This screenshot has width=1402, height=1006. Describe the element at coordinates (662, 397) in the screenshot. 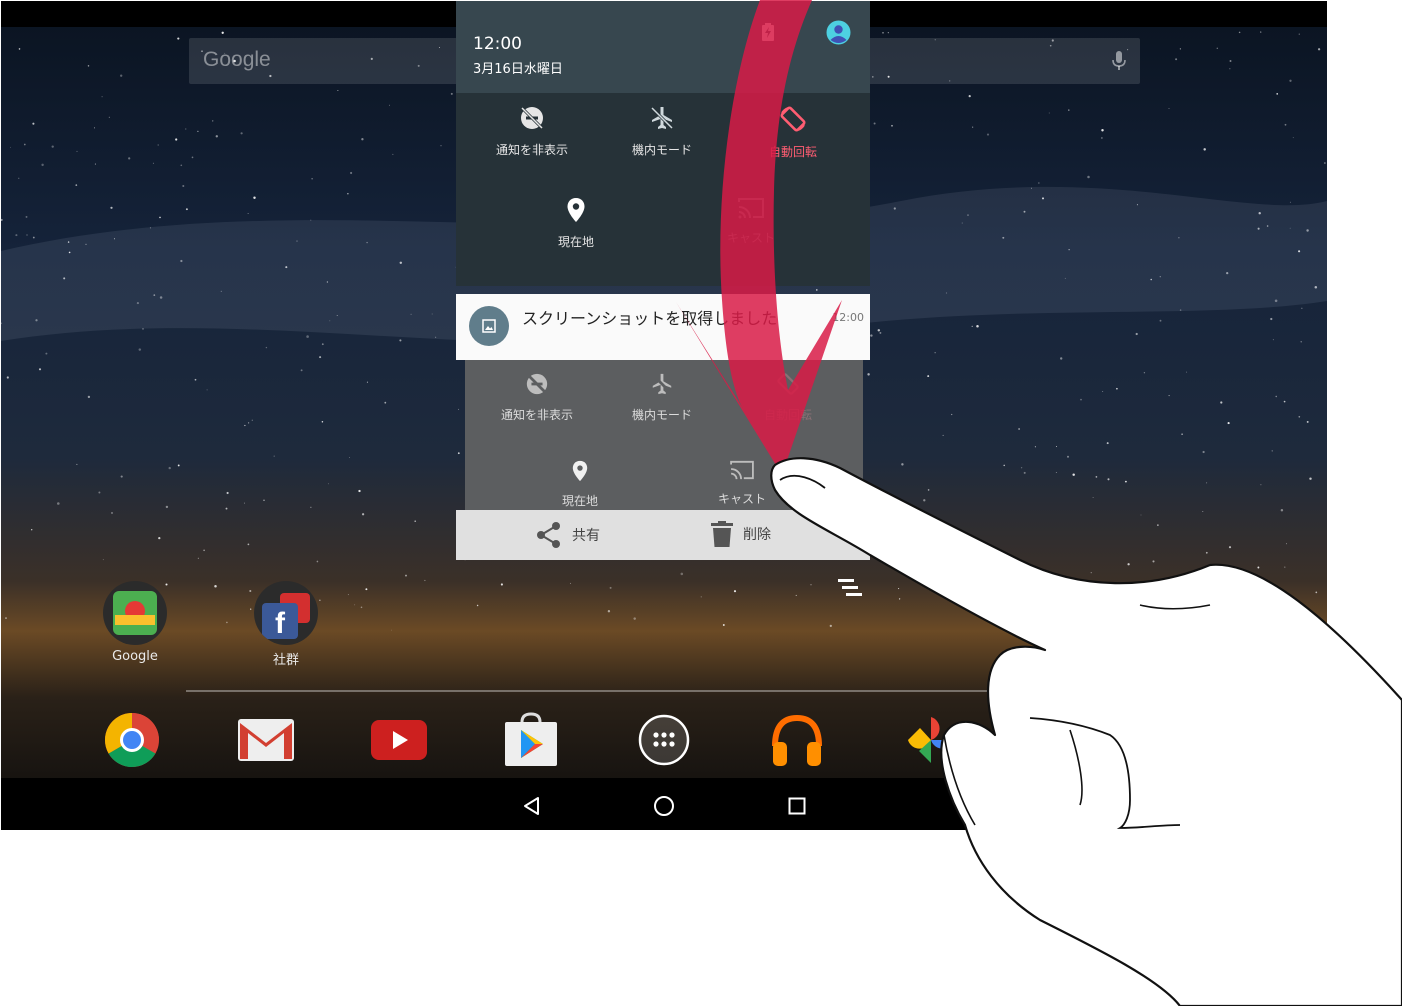

I see `preview-tile-airplane-mode: 機内モード` at that location.